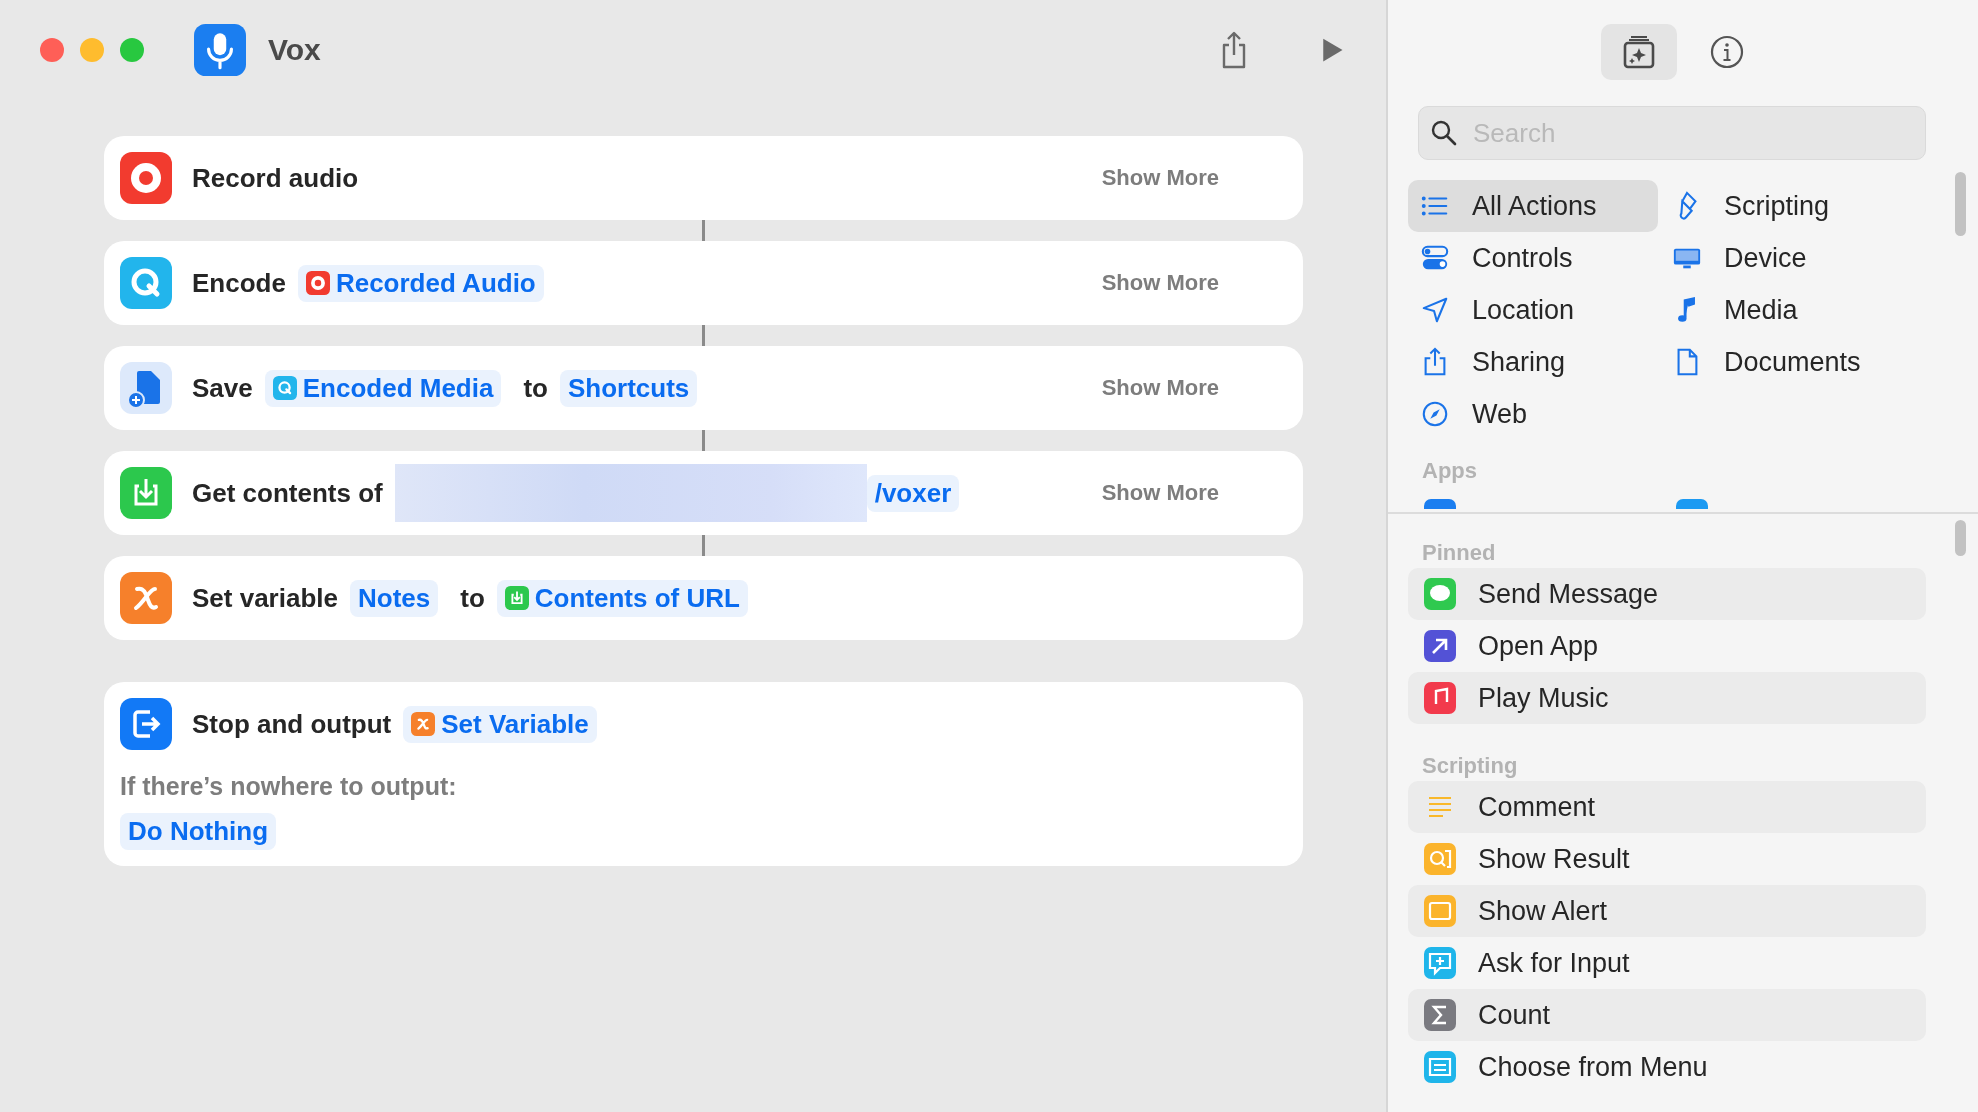 This screenshot has width=1978, height=1112. I want to click on category-item: Documents, so click(1785, 362).